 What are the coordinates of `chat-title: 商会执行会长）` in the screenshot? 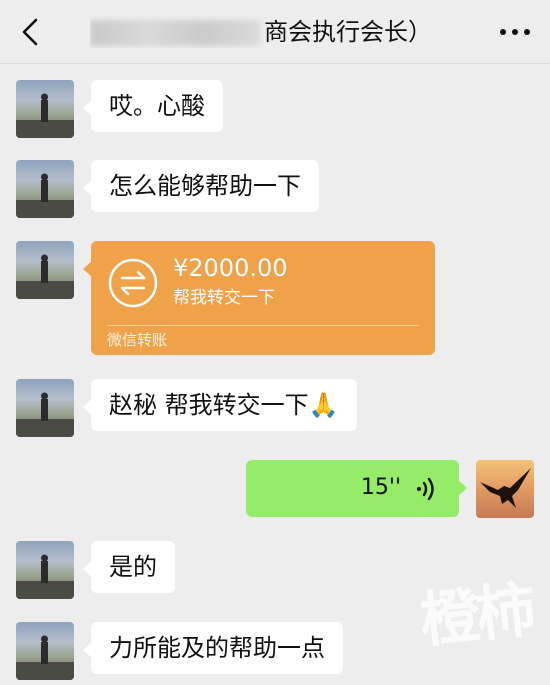 It's located at (275, 32).